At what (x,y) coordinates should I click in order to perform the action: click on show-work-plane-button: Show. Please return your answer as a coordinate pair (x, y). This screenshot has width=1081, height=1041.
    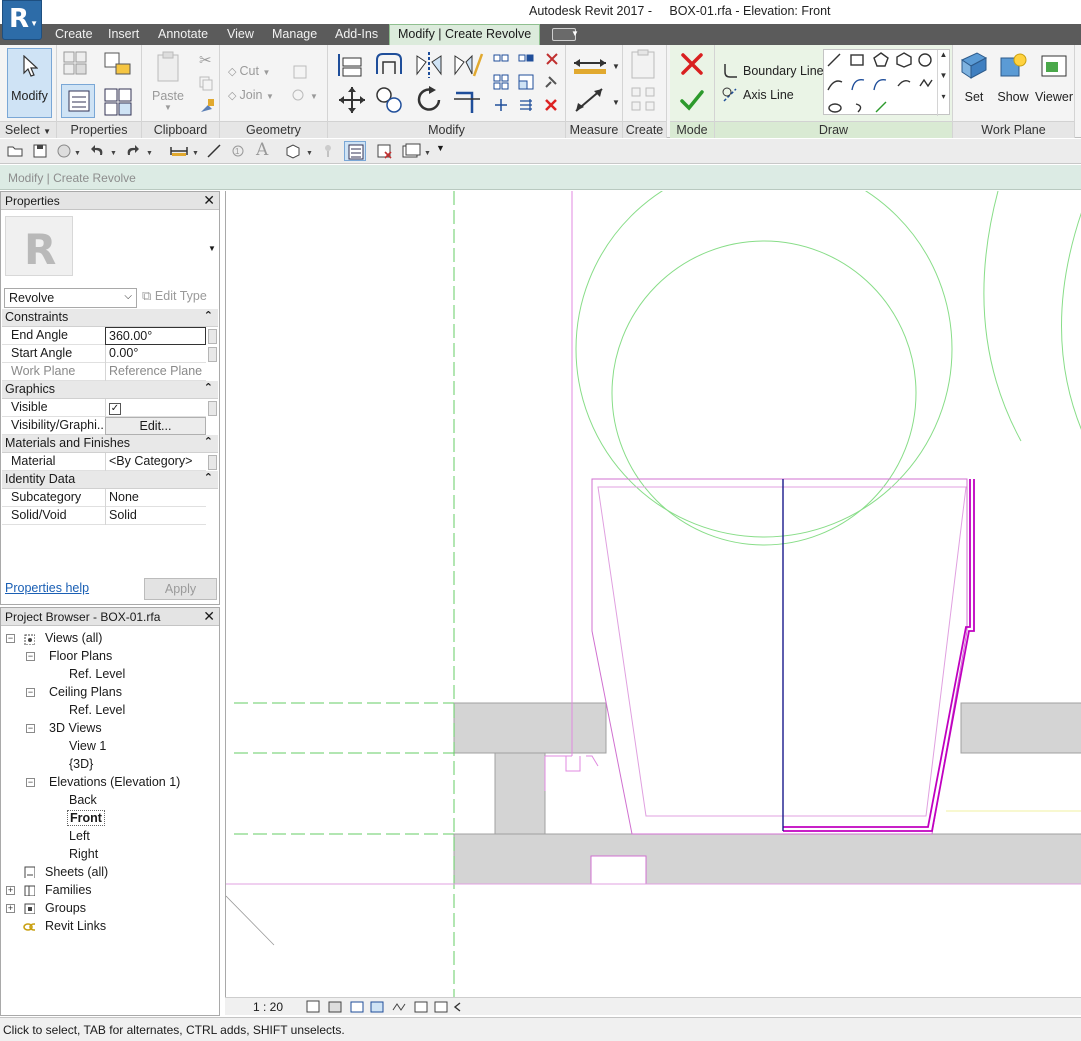
    Looking at the image, I should click on (1013, 80).